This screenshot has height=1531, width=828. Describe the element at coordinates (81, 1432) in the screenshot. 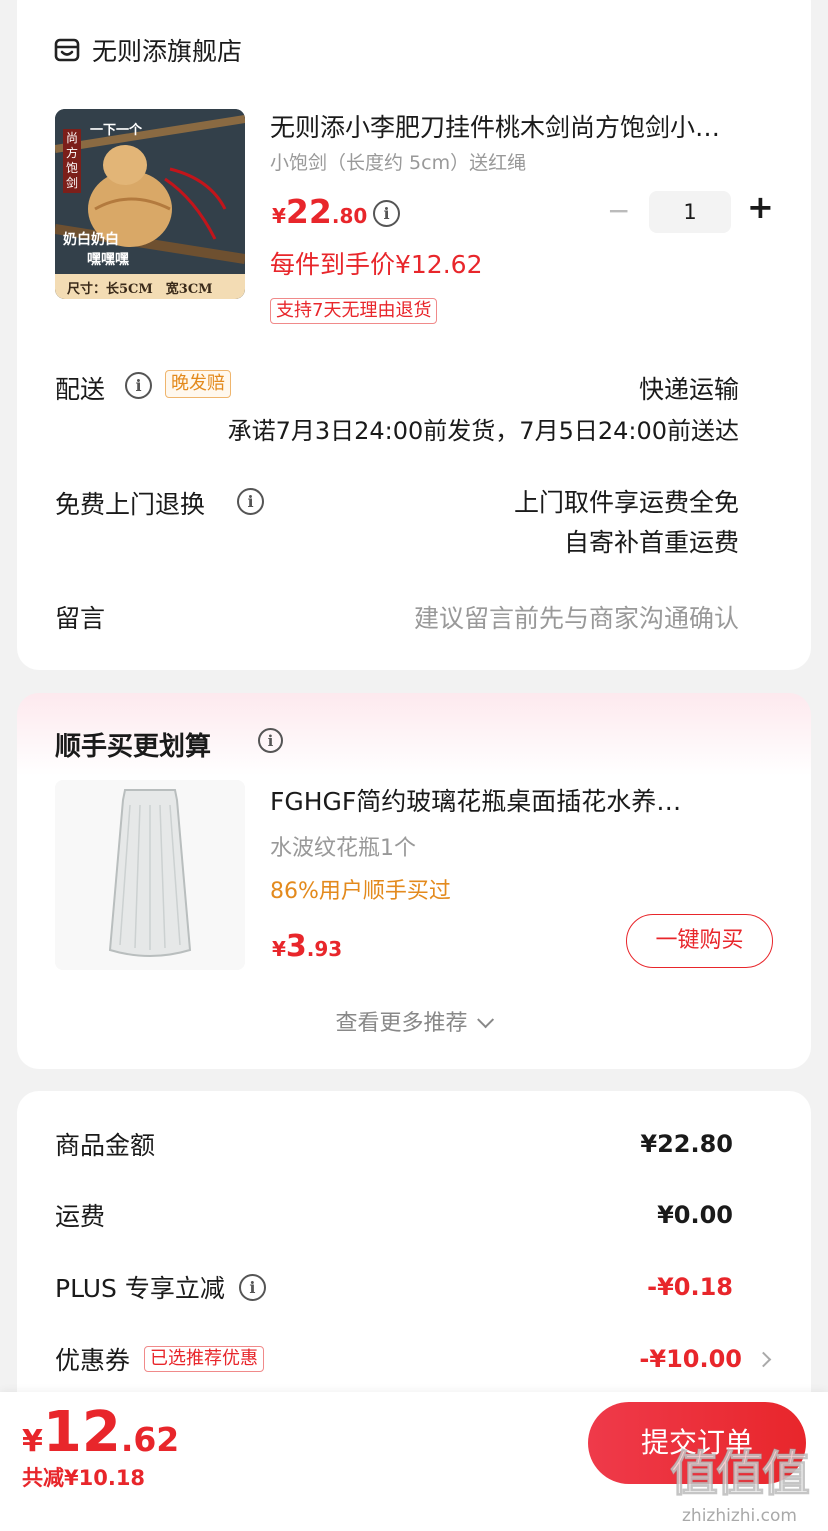

I see `total-price-integer: 12` at that location.